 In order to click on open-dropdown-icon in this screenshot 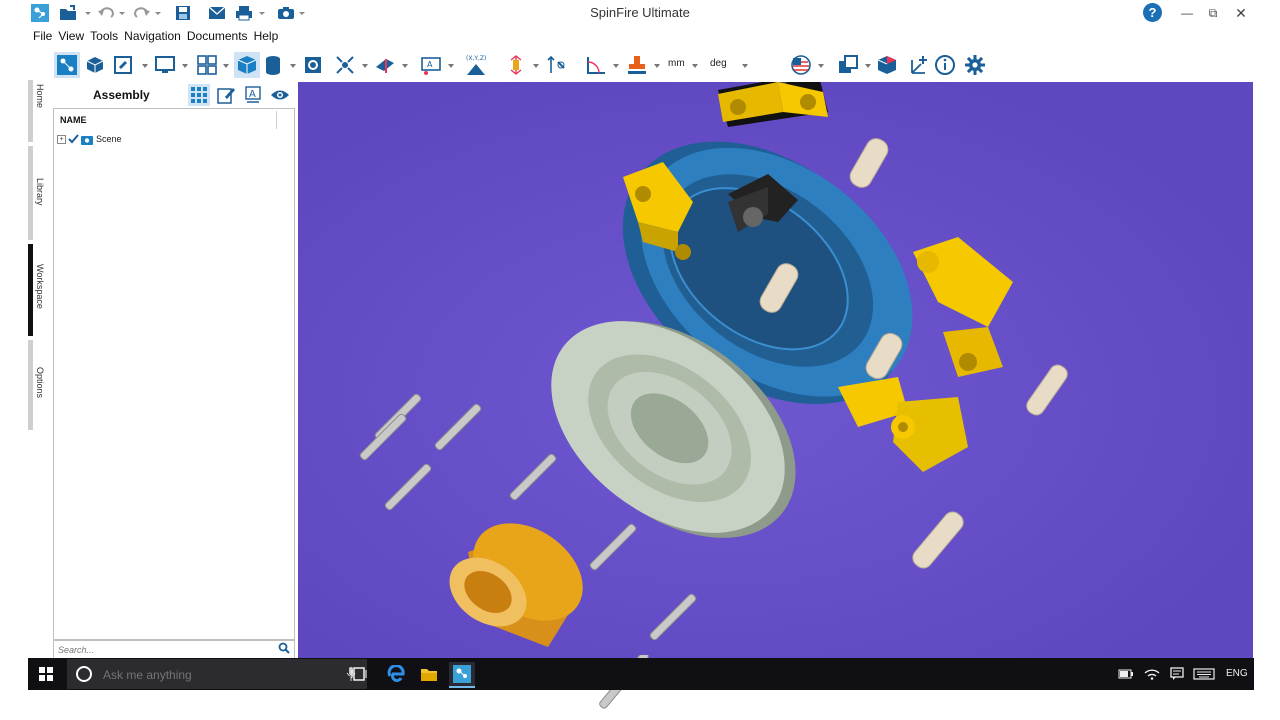, I will do `click(88, 13)`.